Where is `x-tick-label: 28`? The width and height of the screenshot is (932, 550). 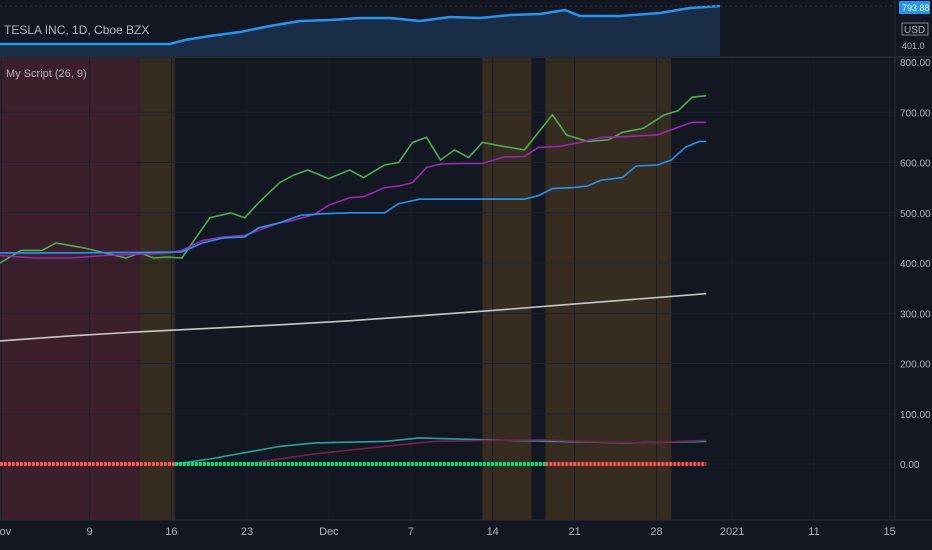
x-tick-label: 28 is located at coordinates (656, 532).